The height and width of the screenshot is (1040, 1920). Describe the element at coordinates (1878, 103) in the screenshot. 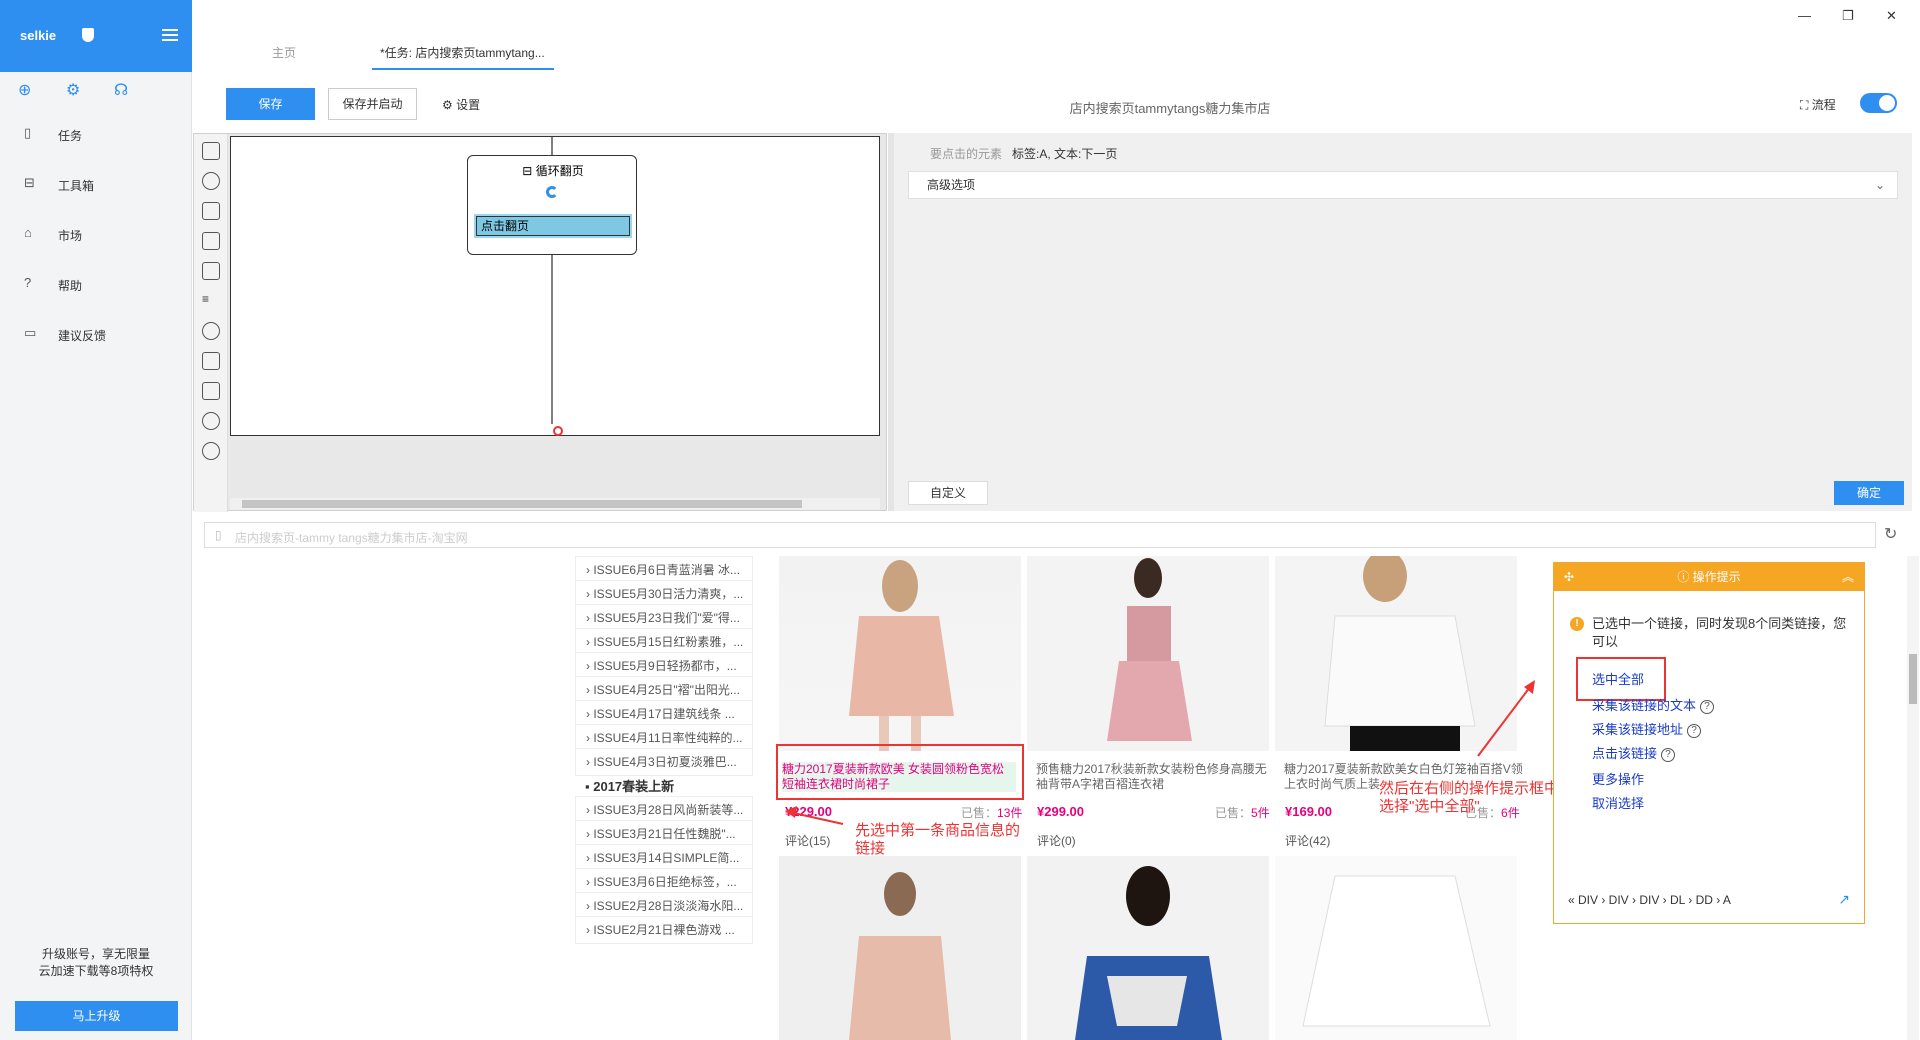

I see `flow-toggle` at that location.